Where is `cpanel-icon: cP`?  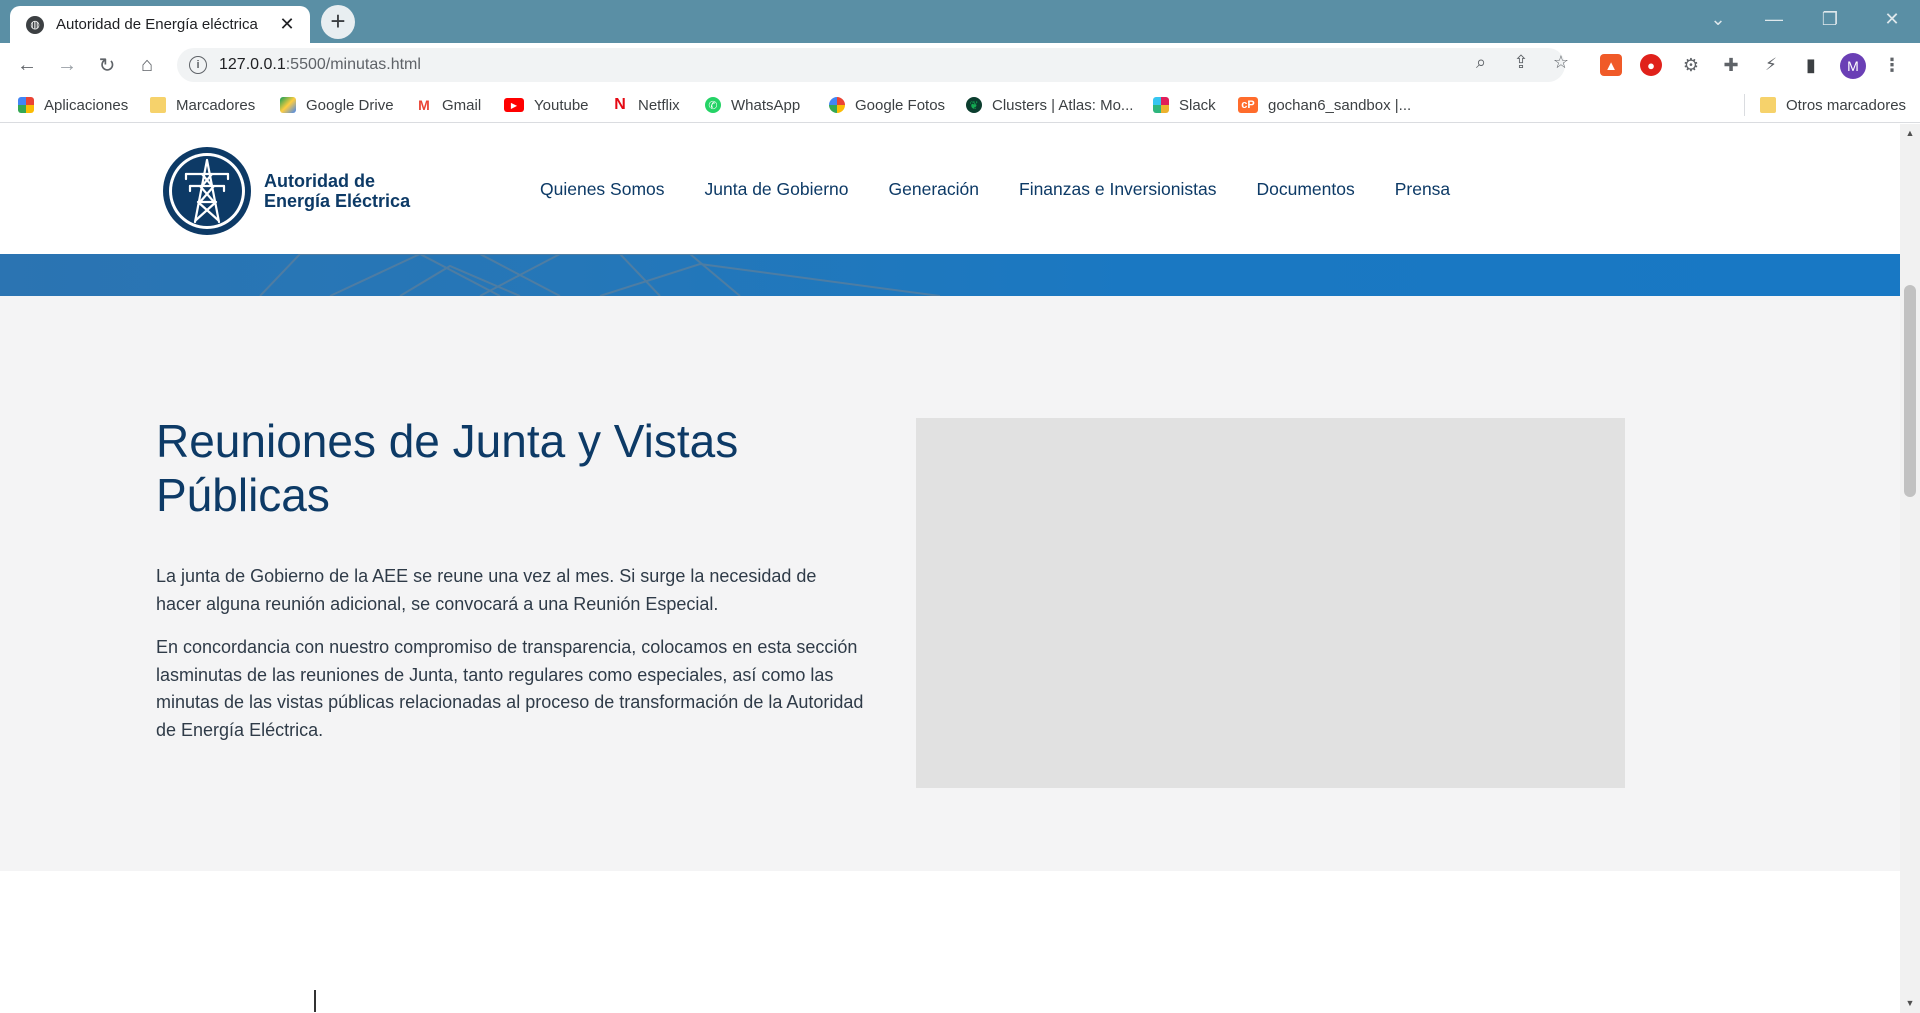
cpanel-icon: cP is located at coordinates (1248, 105).